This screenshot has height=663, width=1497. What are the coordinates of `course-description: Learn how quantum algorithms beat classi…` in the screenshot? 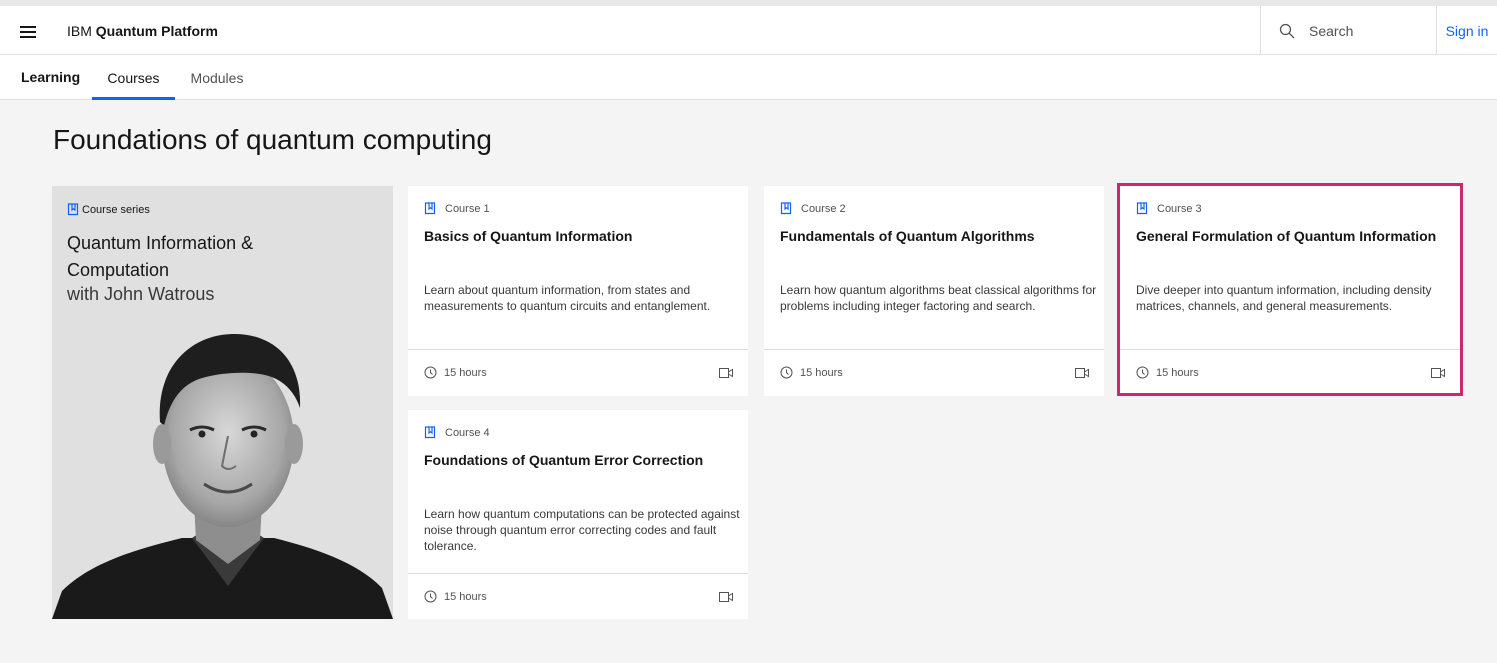 It's located at (938, 298).